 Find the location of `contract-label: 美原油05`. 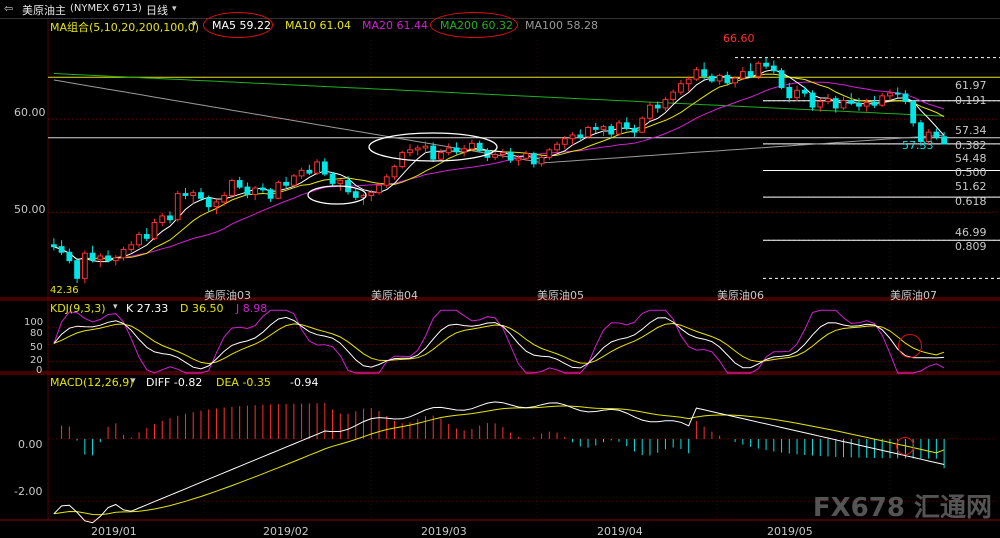

contract-label: 美原油05 is located at coordinates (560, 295).